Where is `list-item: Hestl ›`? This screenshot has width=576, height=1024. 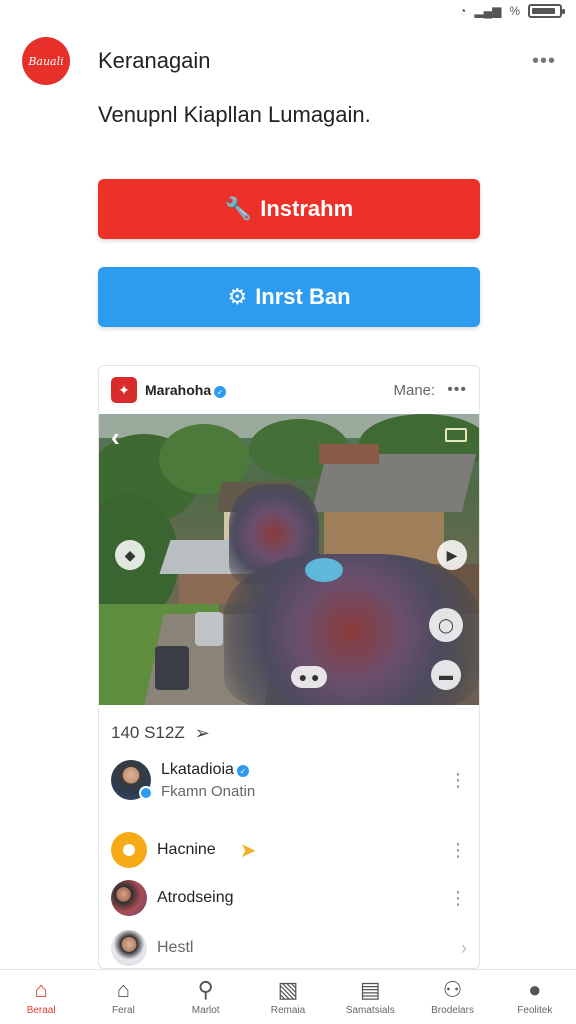
list-item: Hestl › is located at coordinates (289, 948).